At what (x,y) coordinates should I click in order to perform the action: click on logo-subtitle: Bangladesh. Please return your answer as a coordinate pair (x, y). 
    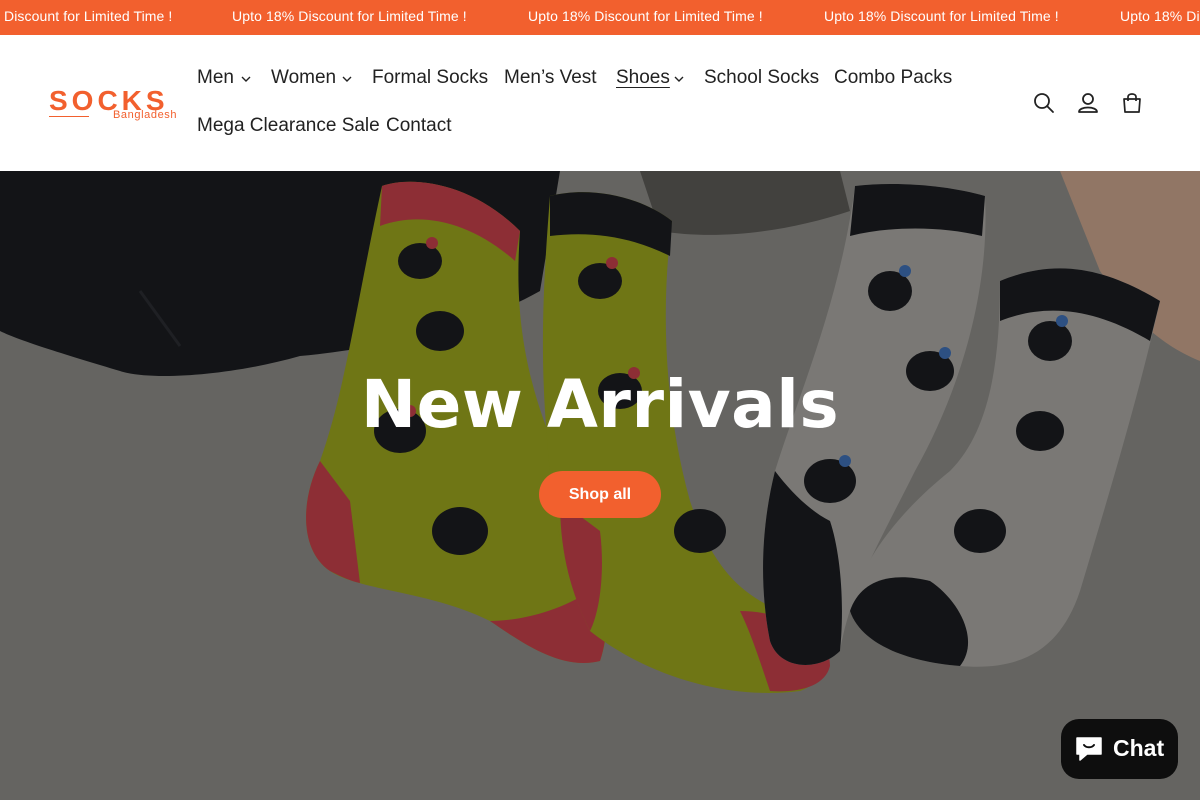
    Looking at the image, I should click on (145, 115).